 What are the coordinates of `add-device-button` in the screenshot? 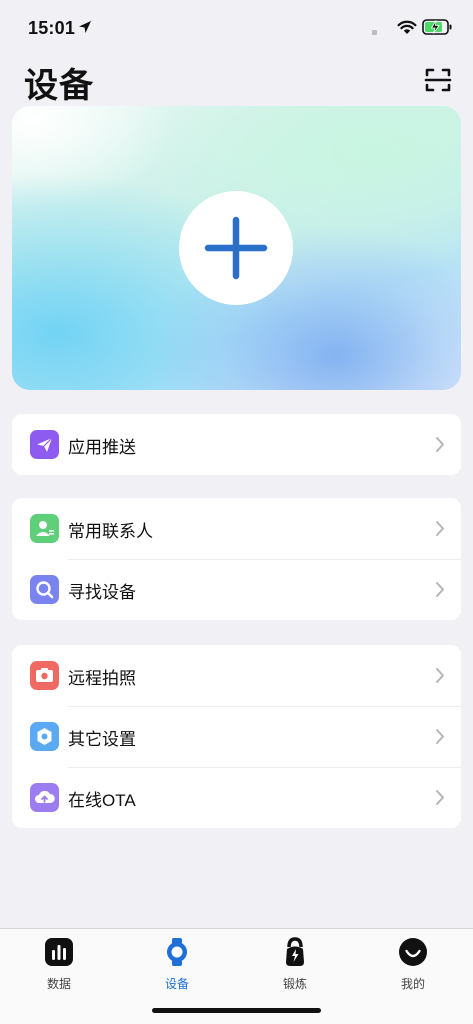 It's located at (236, 248).